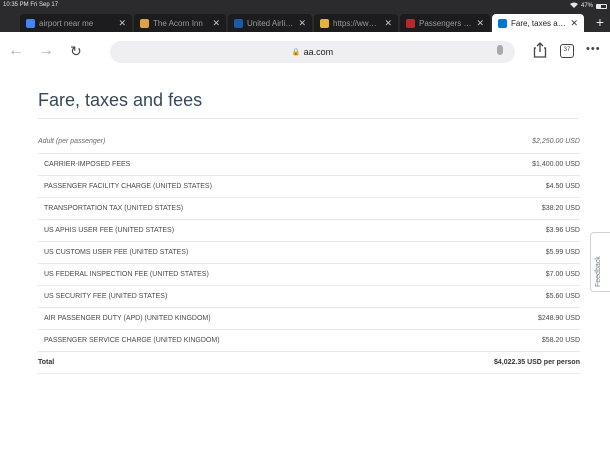  What do you see at coordinates (116, 252) in the screenshot?
I see `row-label: US CUSTOMS USER FEE (UNITED STATES)` at bounding box center [116, 252].